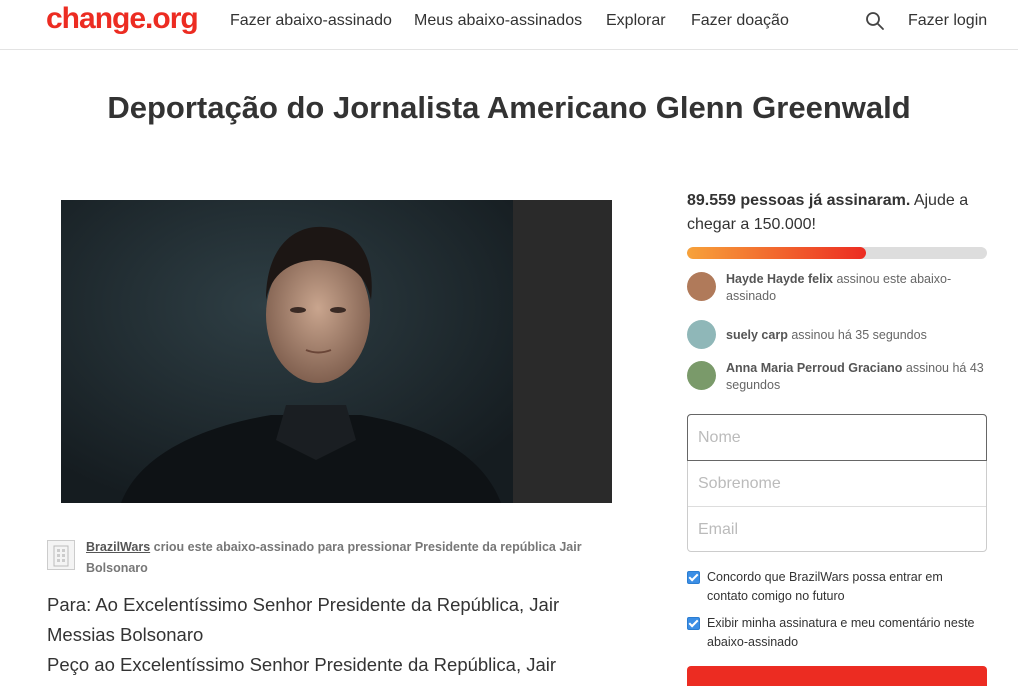 The image size is (1018, 686). Describe the element at coordinates (757, 335) in the screenshot. I see `signer-name: suely carp` at that location.